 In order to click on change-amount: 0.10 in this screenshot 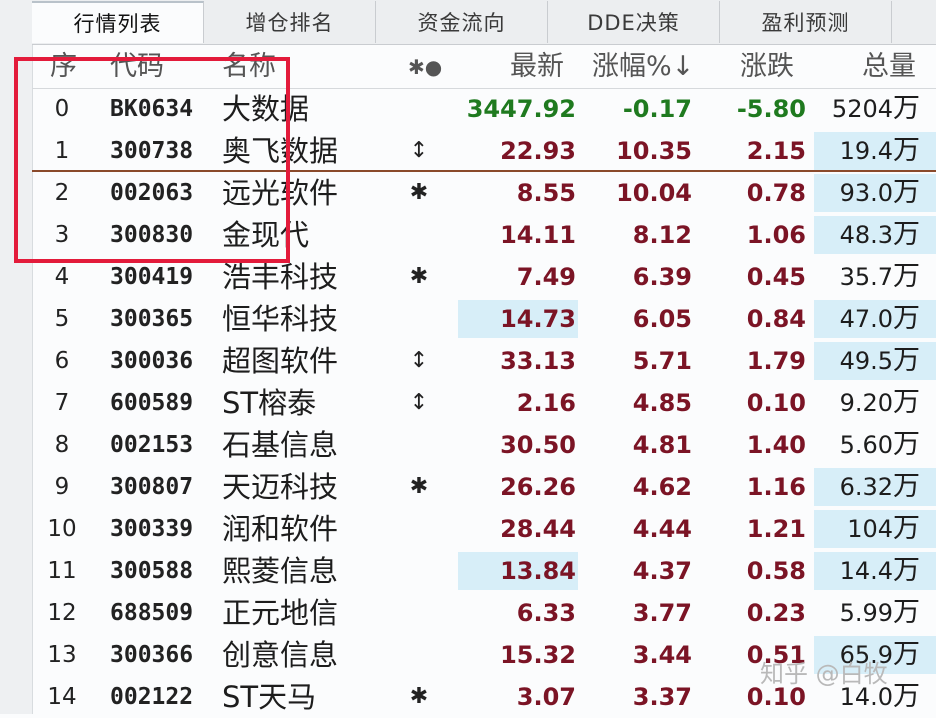, I will do `click(776, 403)`.